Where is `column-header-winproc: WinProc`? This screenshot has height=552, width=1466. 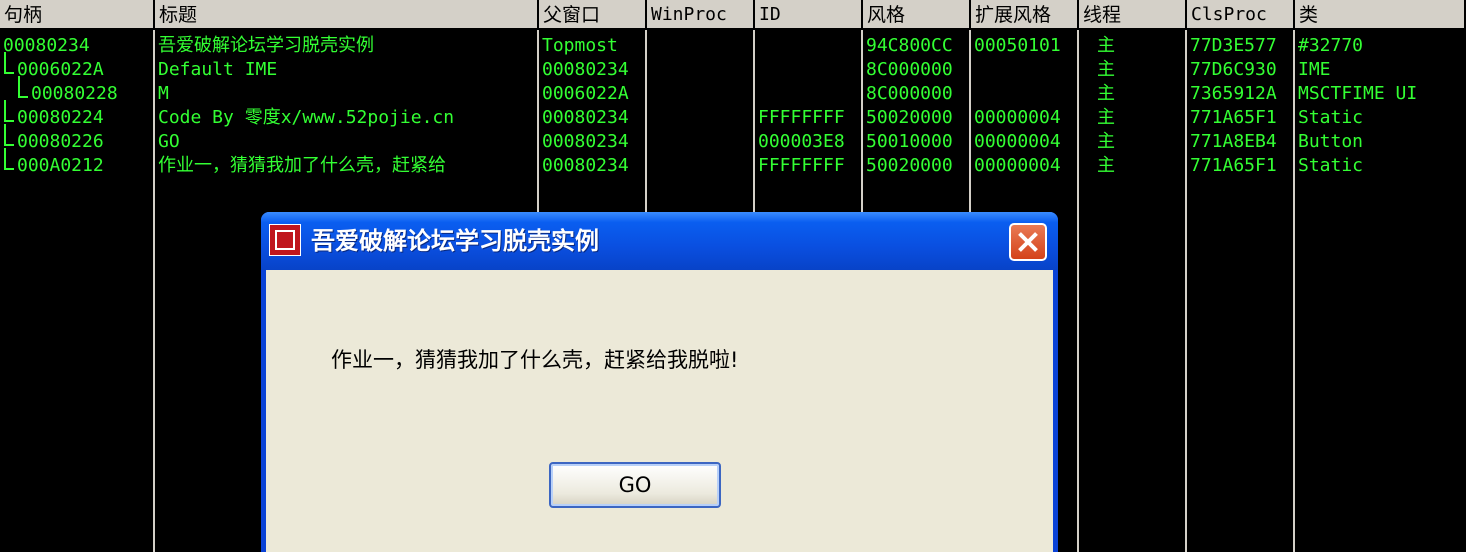 column-header-winproc: WinProc is located at coordinates (701, 15).